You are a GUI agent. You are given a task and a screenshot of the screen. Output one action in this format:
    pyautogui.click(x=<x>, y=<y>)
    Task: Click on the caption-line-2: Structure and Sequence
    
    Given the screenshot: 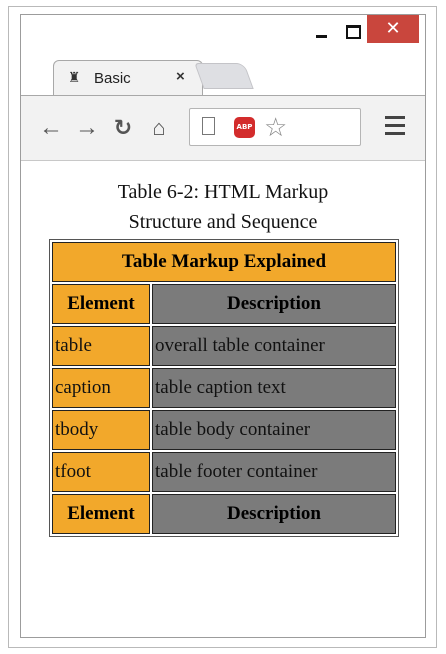 What is the action you would take?
    pyautogui.click(x=223, y=222)
    